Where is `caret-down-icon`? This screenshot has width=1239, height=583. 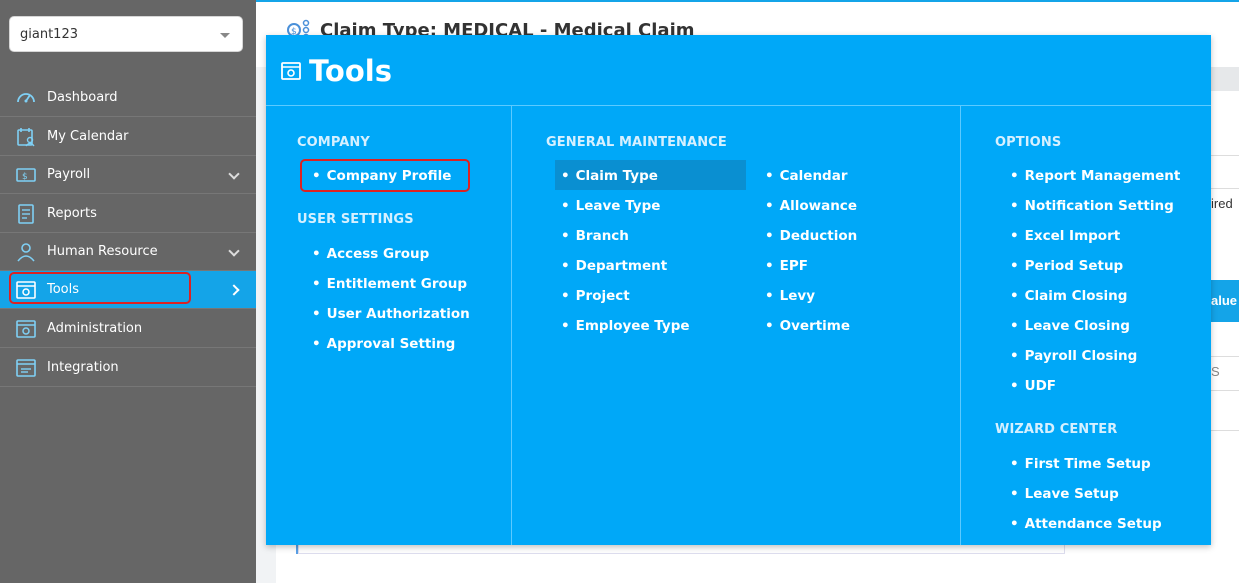 caret-down-icon is located at coordinates (225, 35).